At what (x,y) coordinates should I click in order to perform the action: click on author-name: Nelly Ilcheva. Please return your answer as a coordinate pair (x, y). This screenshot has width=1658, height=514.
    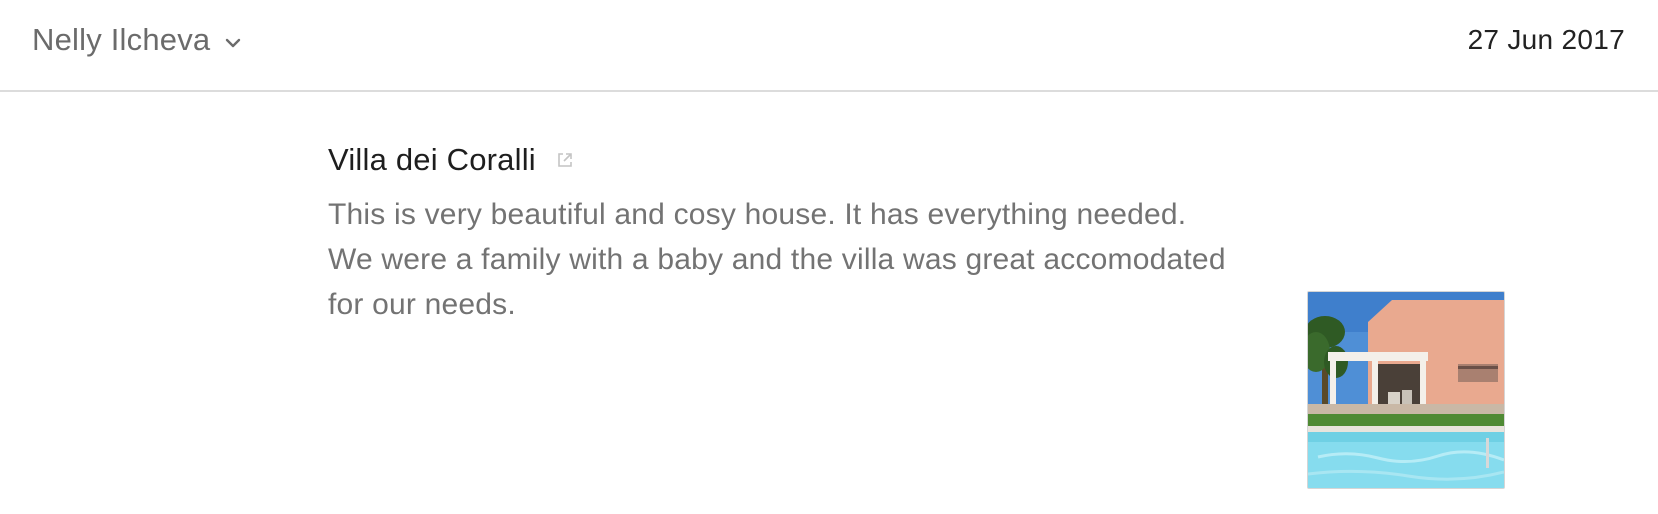
    Looking at the image, I should click on (121, 40).